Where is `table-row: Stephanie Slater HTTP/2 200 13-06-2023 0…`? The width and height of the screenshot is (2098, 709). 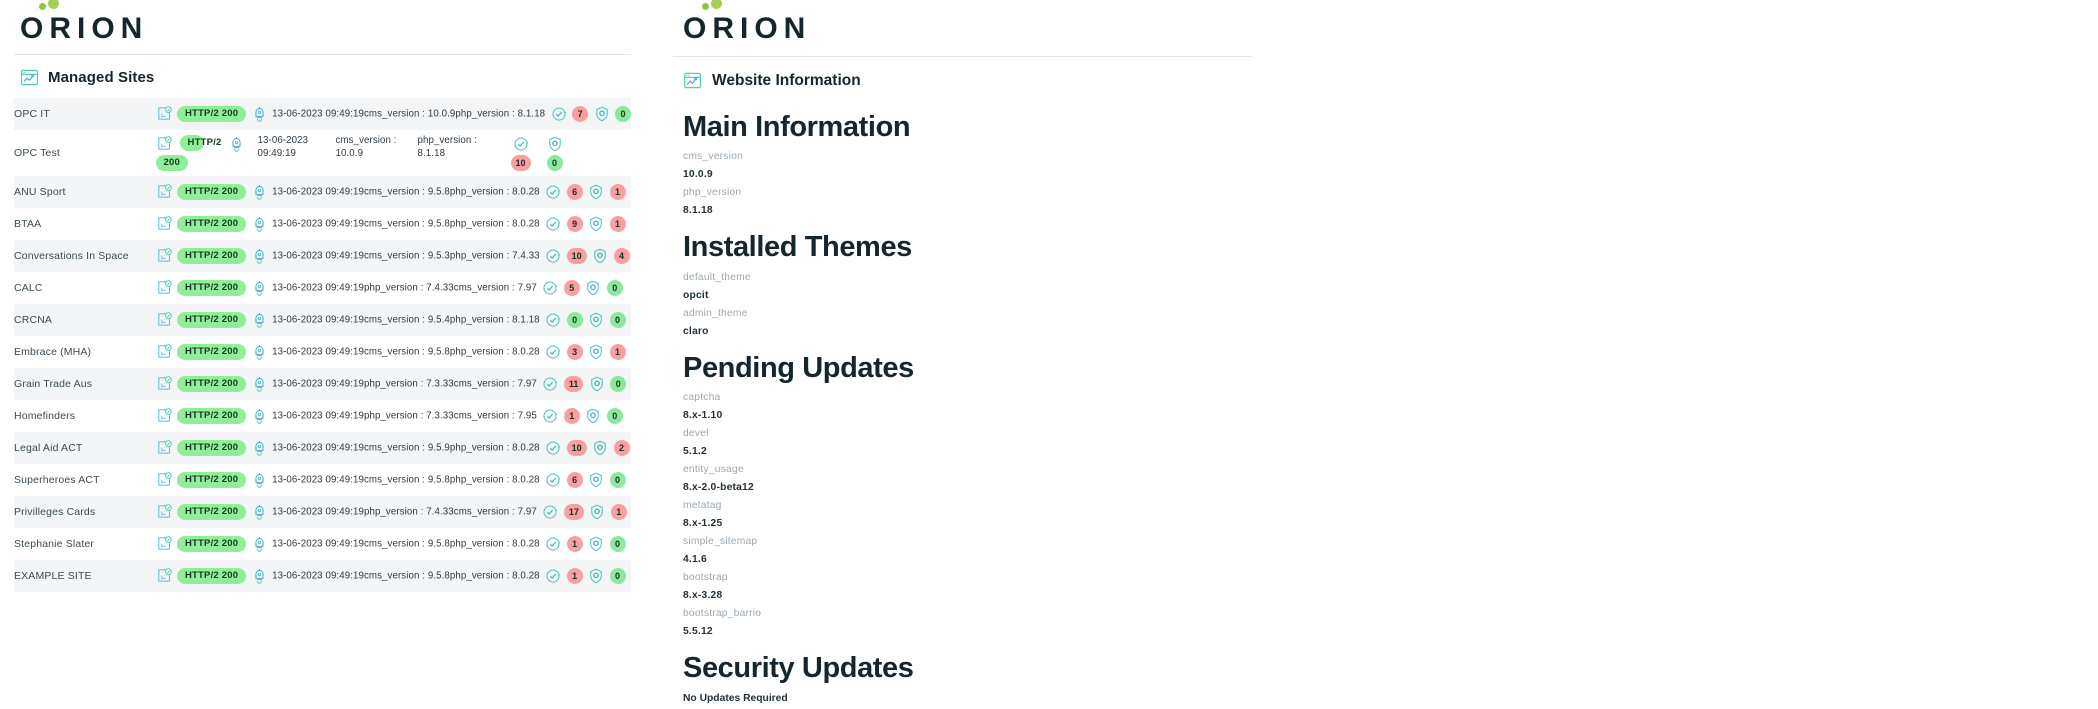
table-row: Stephanie Slater HTTP/2 200 13-06-2023 0… is located at coordinates (322, 544).